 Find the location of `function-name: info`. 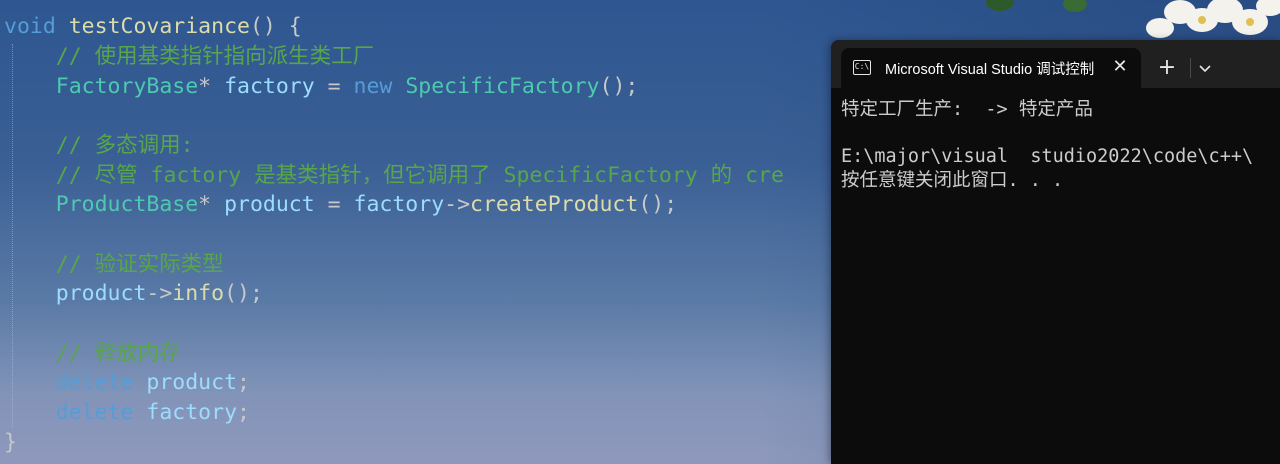

function-name: info is located at coordinates (198, 293).